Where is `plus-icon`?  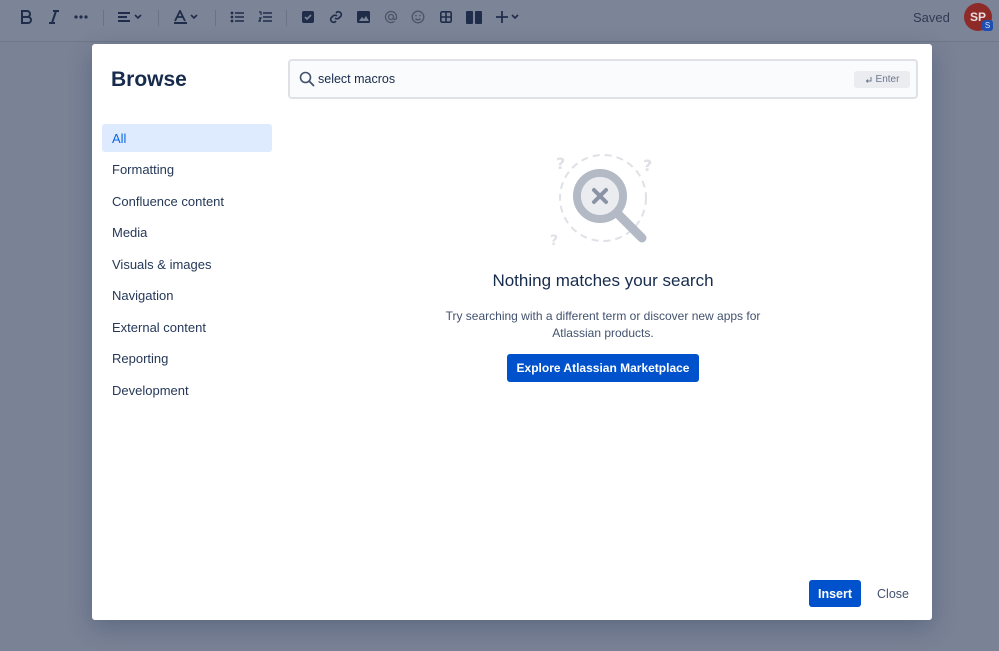
plus-icon is located at coordinates (507, 17).